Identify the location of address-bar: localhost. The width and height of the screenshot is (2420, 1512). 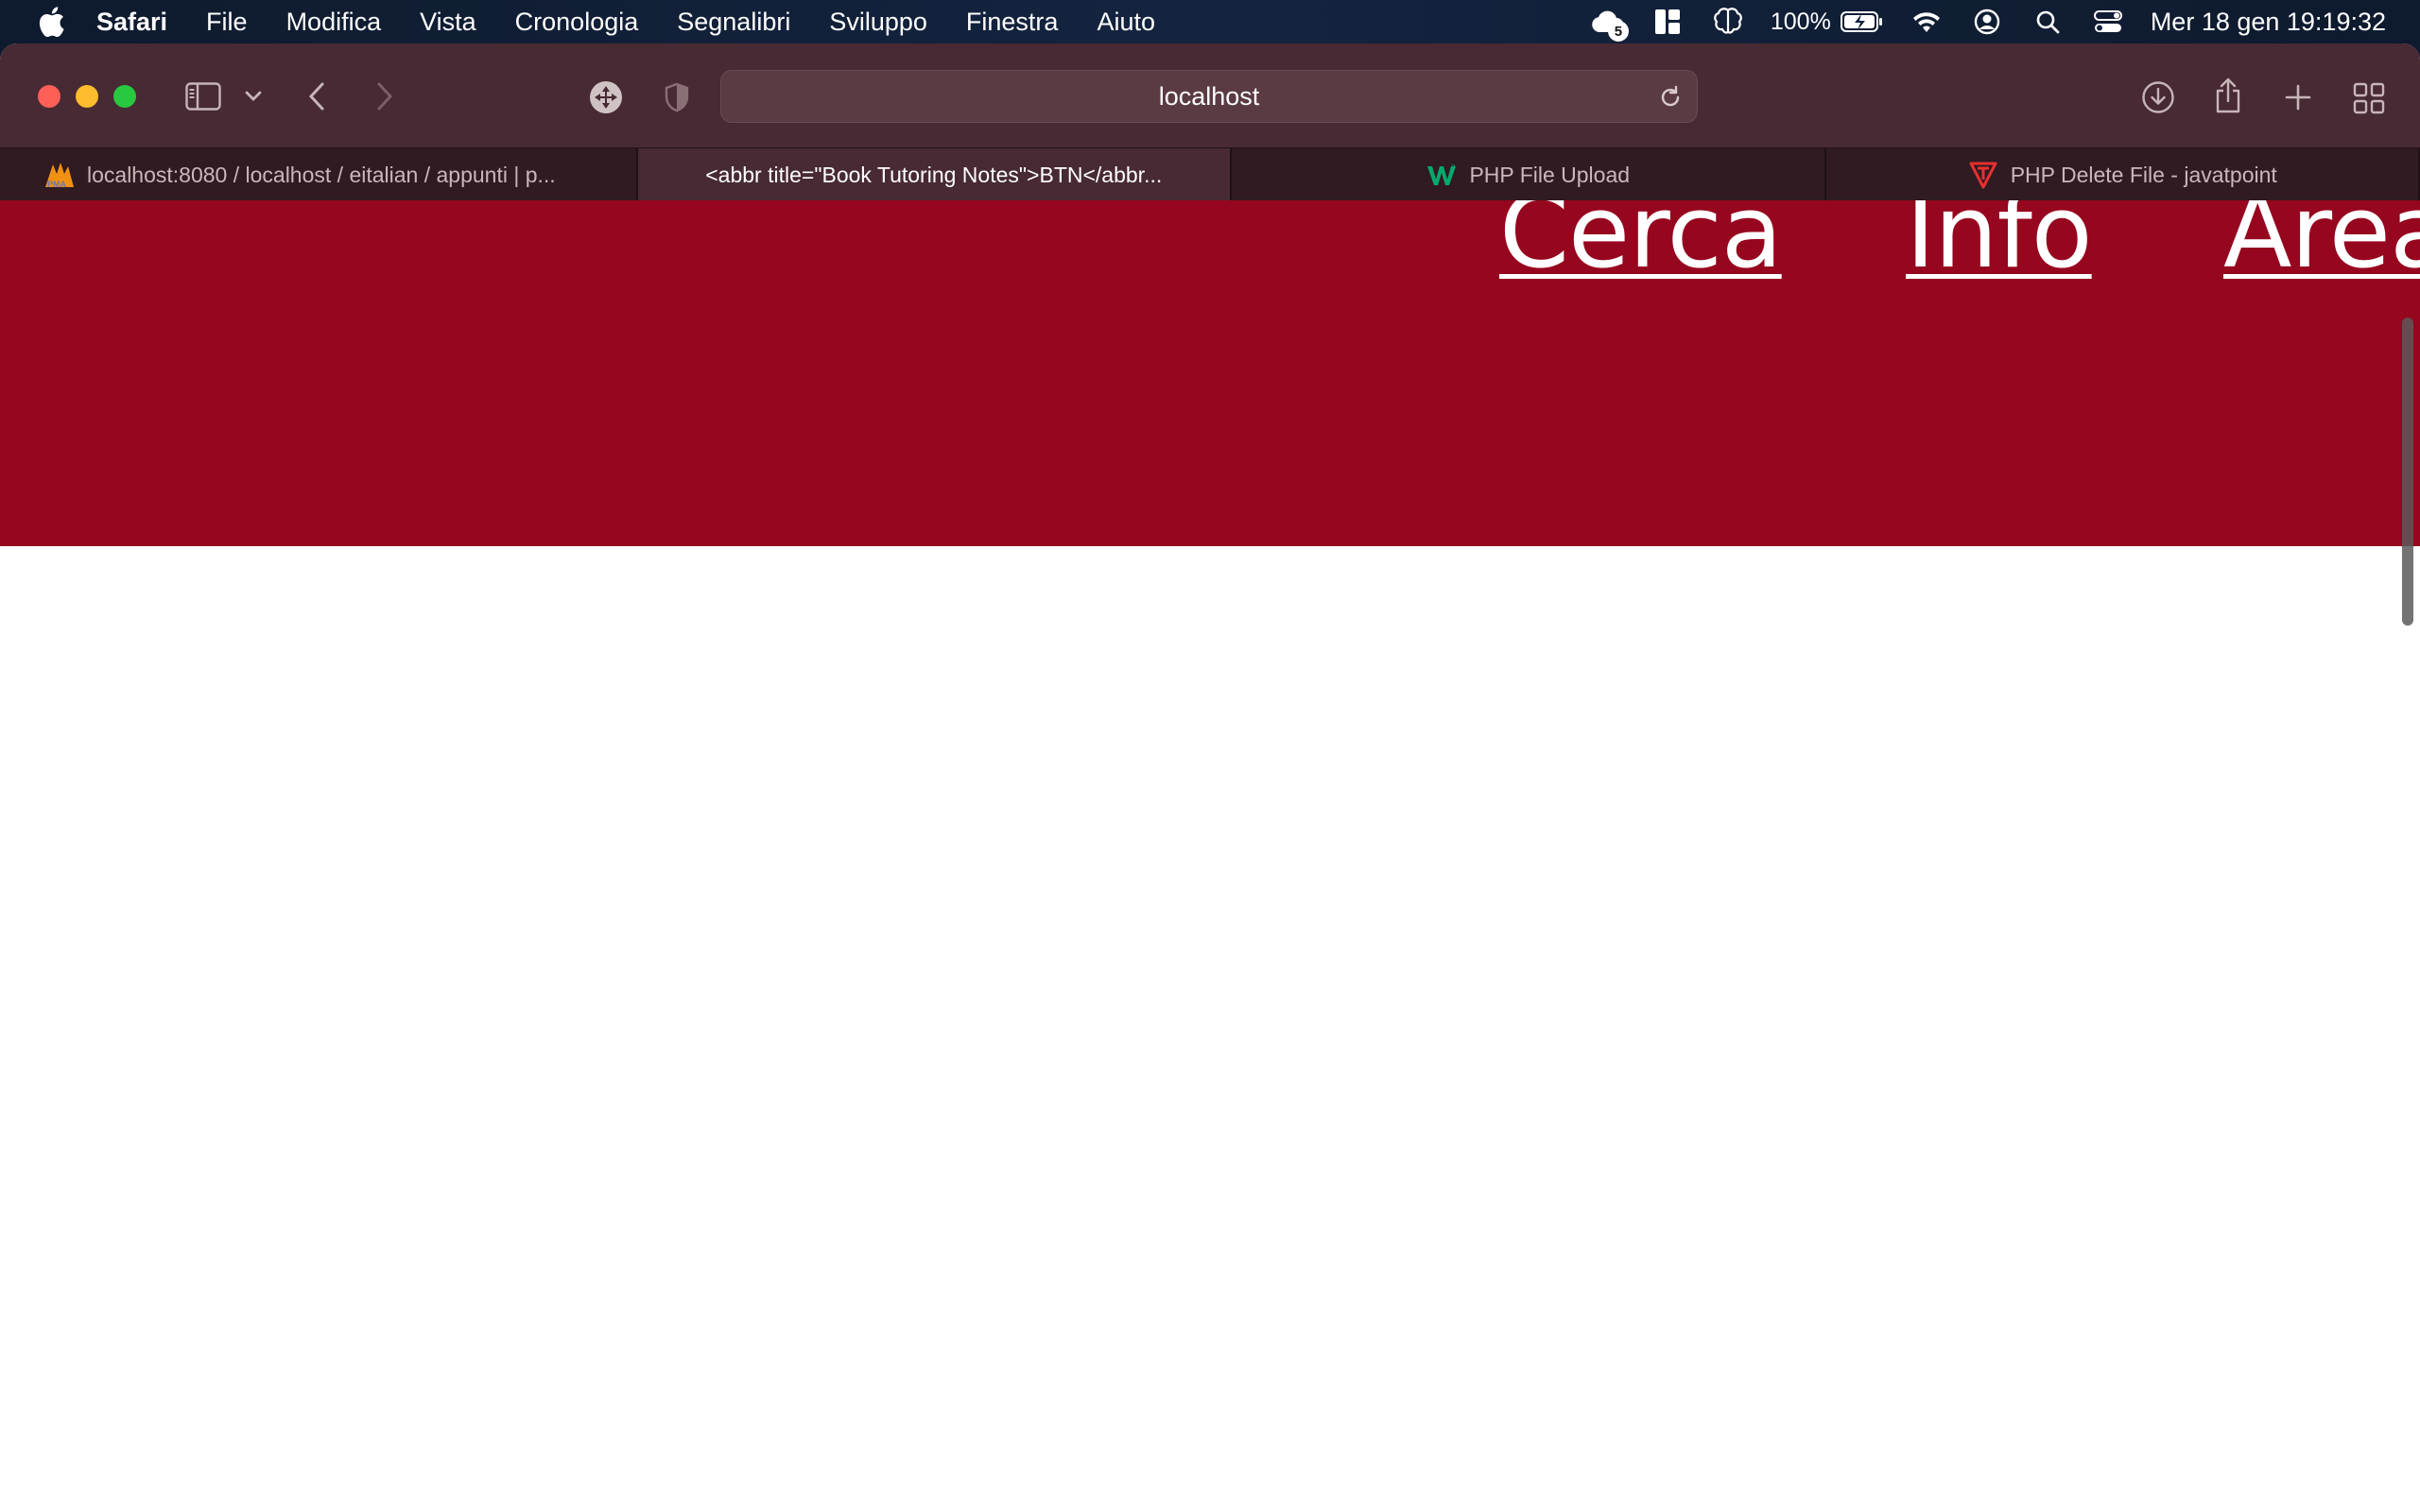
(1209, 96).